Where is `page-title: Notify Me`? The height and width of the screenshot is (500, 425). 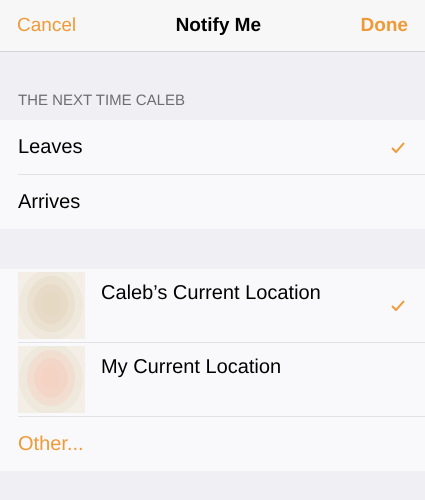 page-title: Notify Me is located at coordinates (219, 25).